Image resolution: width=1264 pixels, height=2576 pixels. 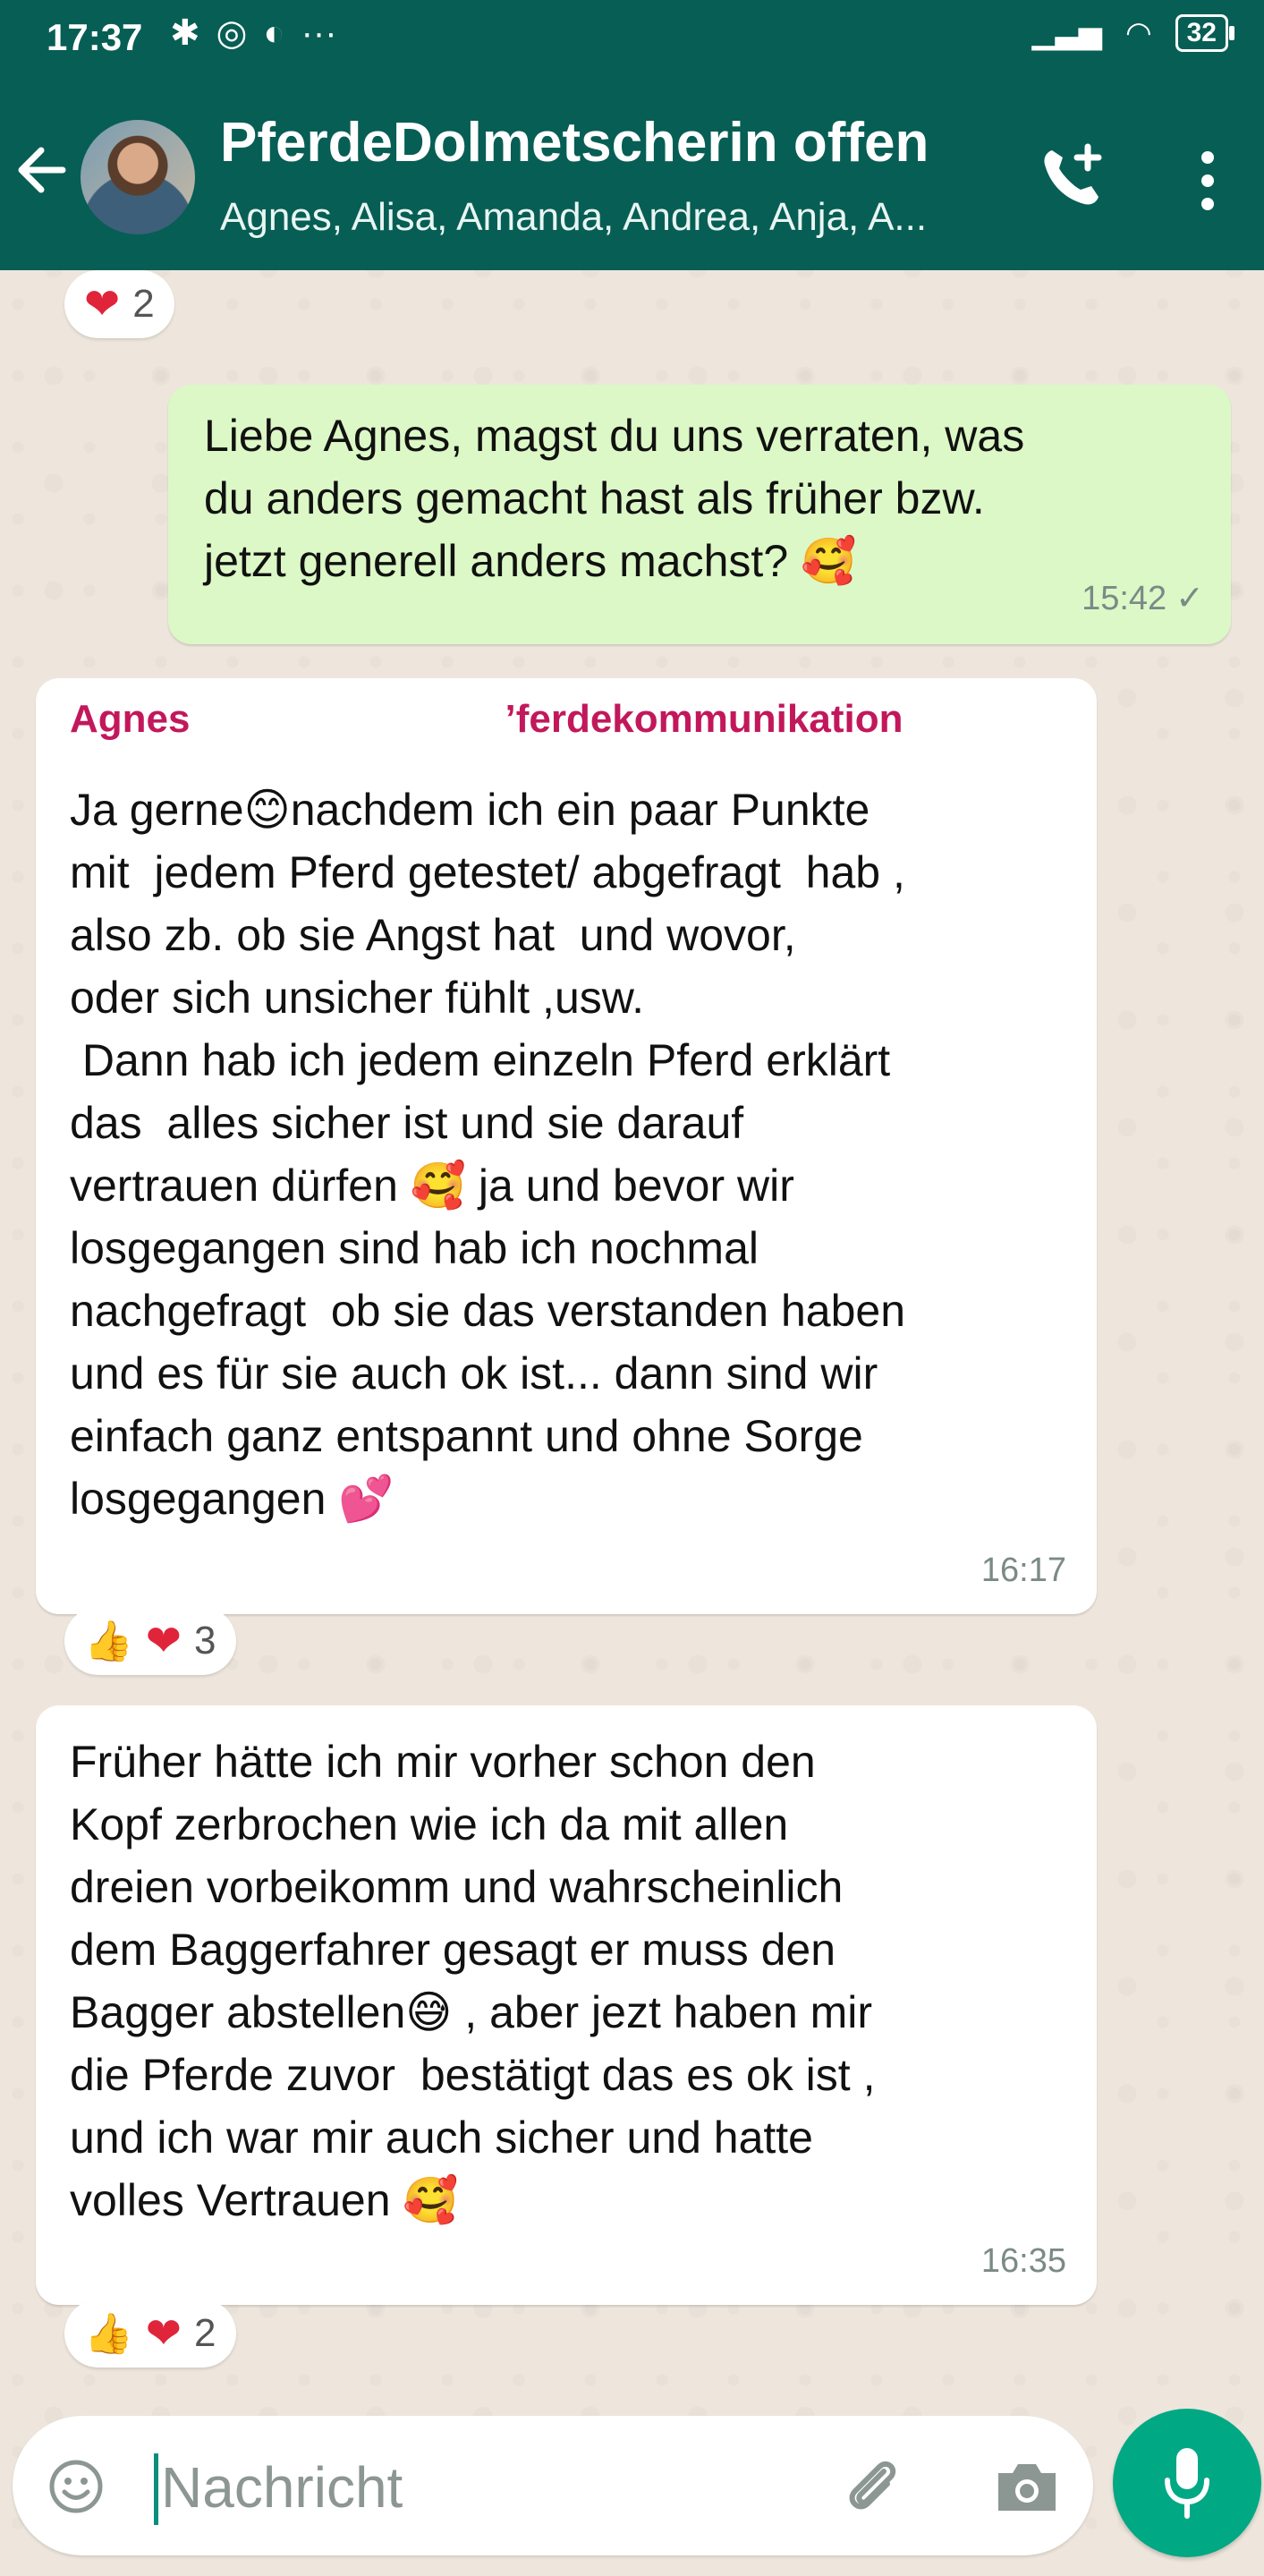 I want to click on message-time: 15:42, so click(x=1124, y=598).